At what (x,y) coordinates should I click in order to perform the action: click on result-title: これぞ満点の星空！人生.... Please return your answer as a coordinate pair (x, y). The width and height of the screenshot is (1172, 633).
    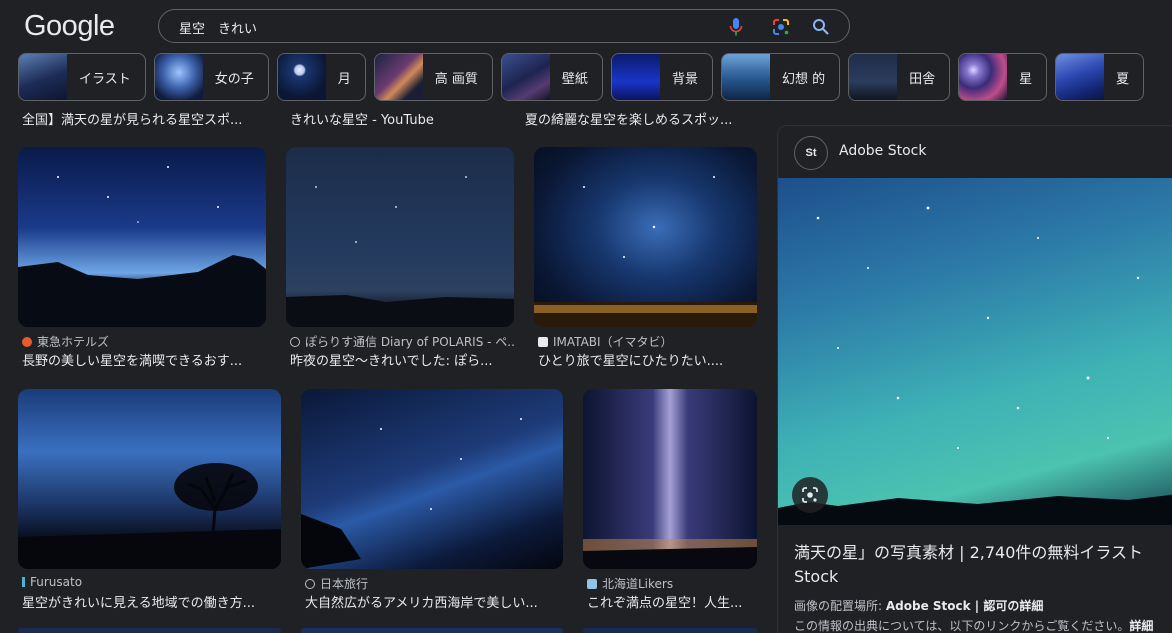
    Looking at the image, I should click on (672, 601).